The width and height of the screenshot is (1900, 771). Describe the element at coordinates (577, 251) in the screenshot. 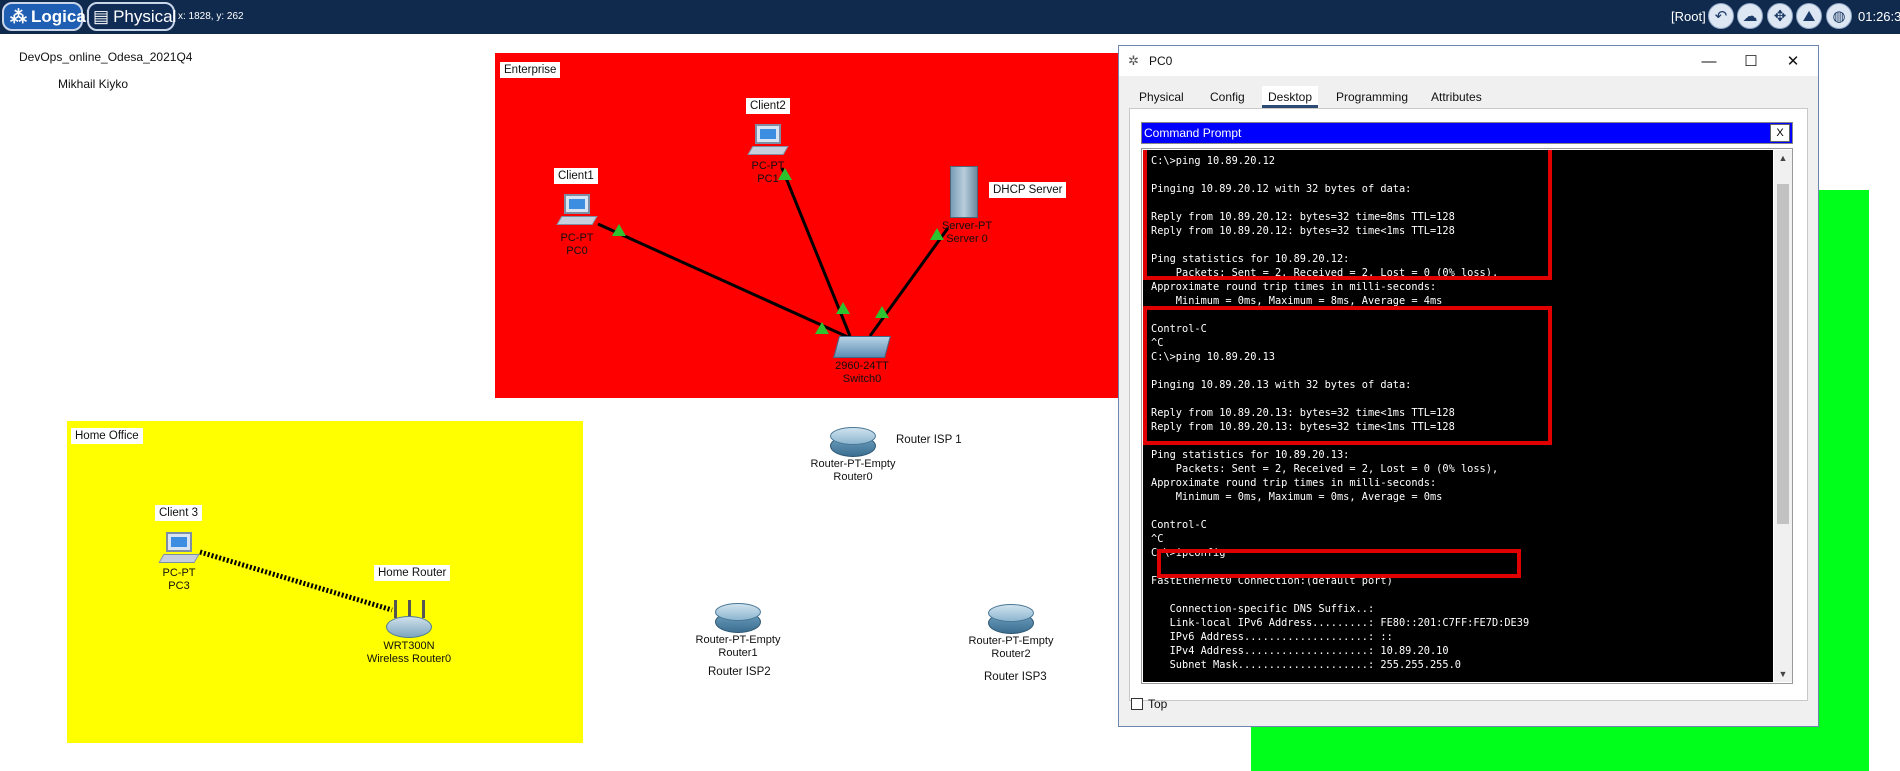

I see `pc0-name: PC0` at that location.